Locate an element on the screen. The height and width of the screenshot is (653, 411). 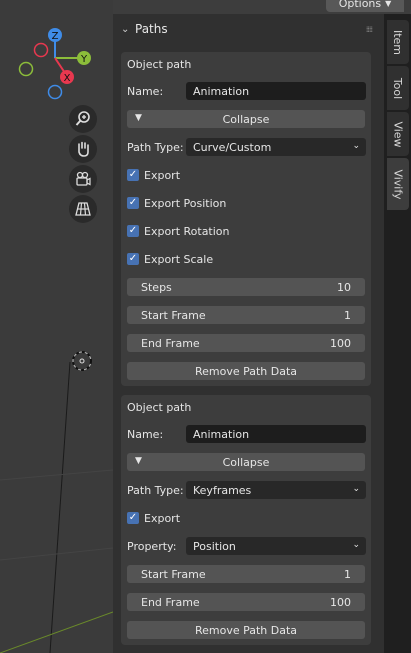
tab-tool: Tool is located at coordinates (398, 88).